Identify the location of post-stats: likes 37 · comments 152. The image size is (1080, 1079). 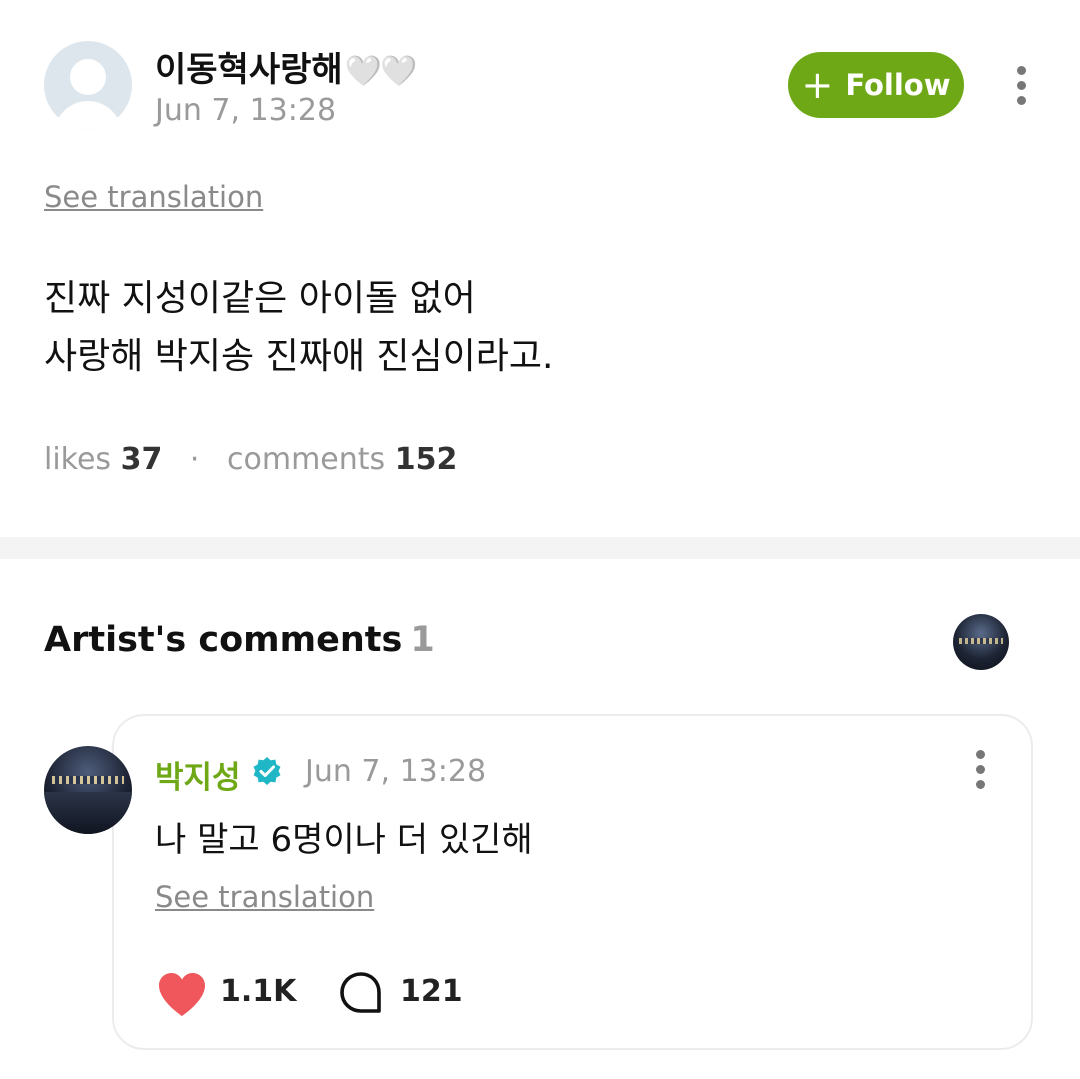
(250, 459).